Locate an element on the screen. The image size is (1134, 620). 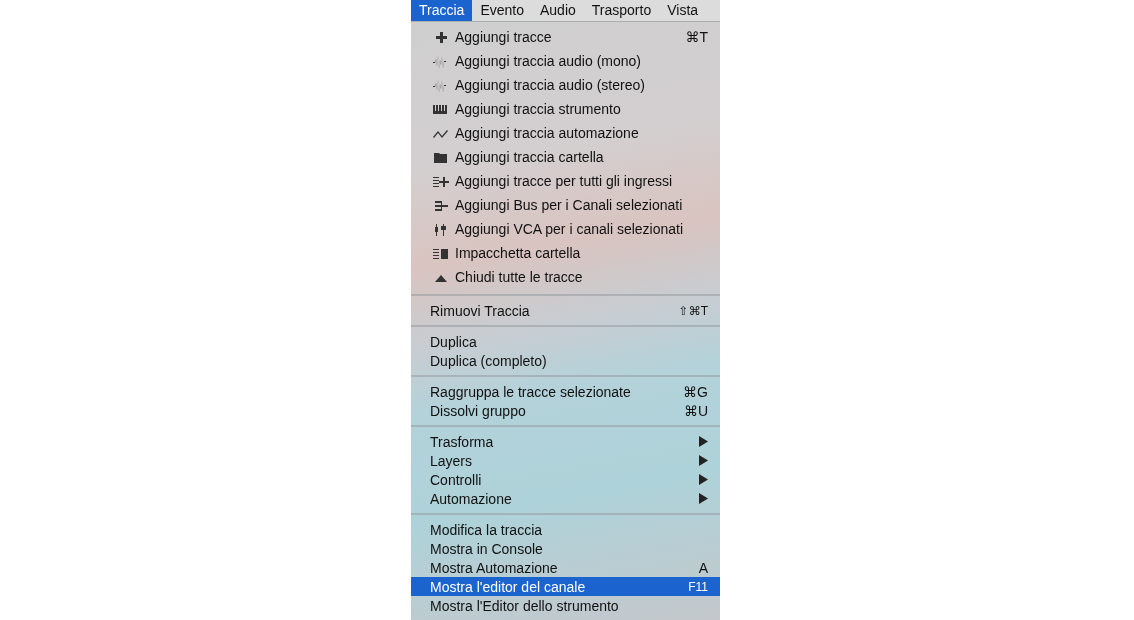
shortcut-label: ⌘G is located at coordinates (695, 391).